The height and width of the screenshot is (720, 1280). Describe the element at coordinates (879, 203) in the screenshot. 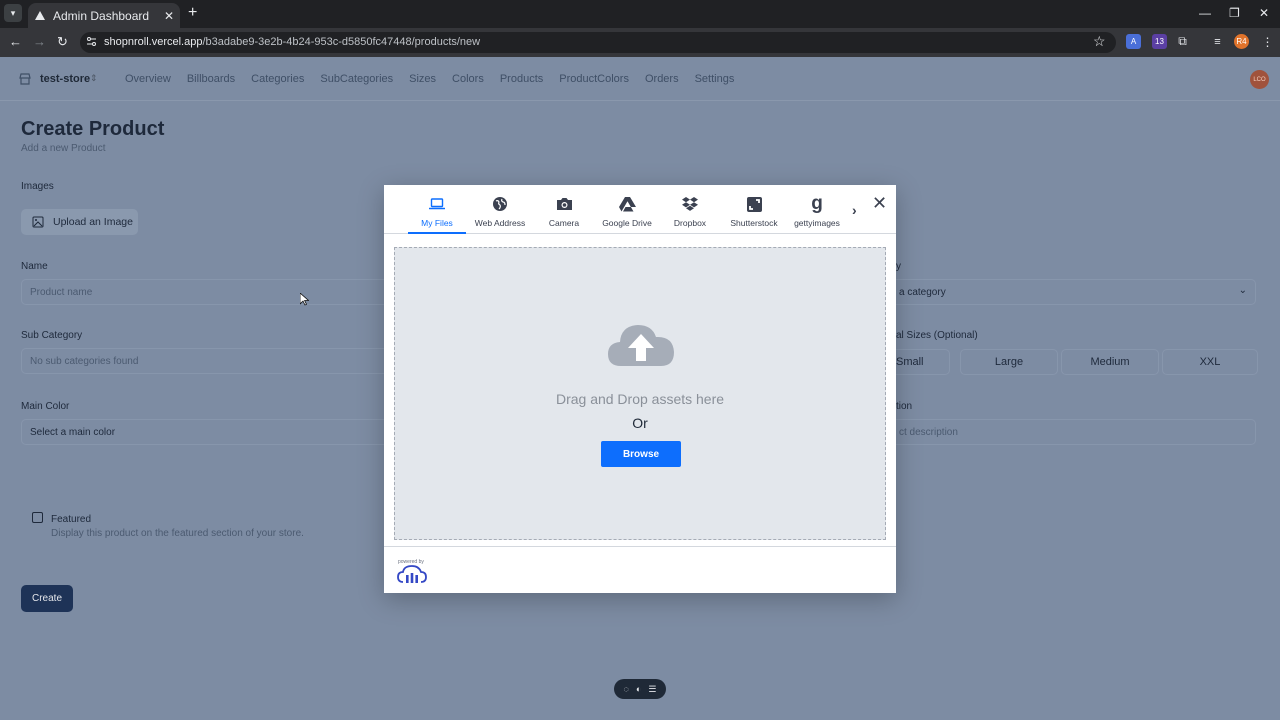

I see `close-icon: ✕` at that location.